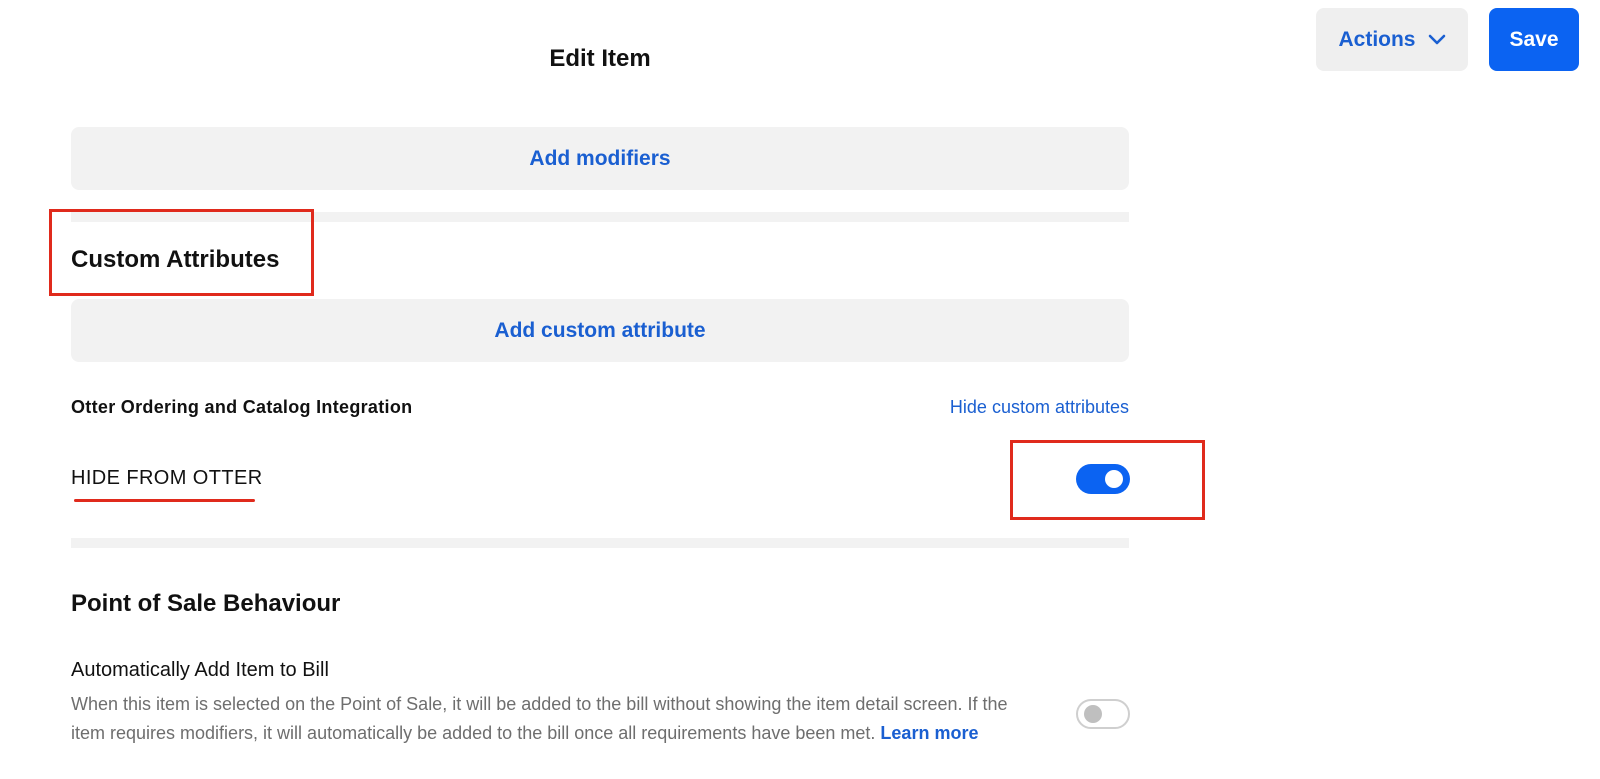  What do you see at coordinates (1436, 39) in the screenshot?
I see `chevron-down-icon` at bounding box center [1436, 39].